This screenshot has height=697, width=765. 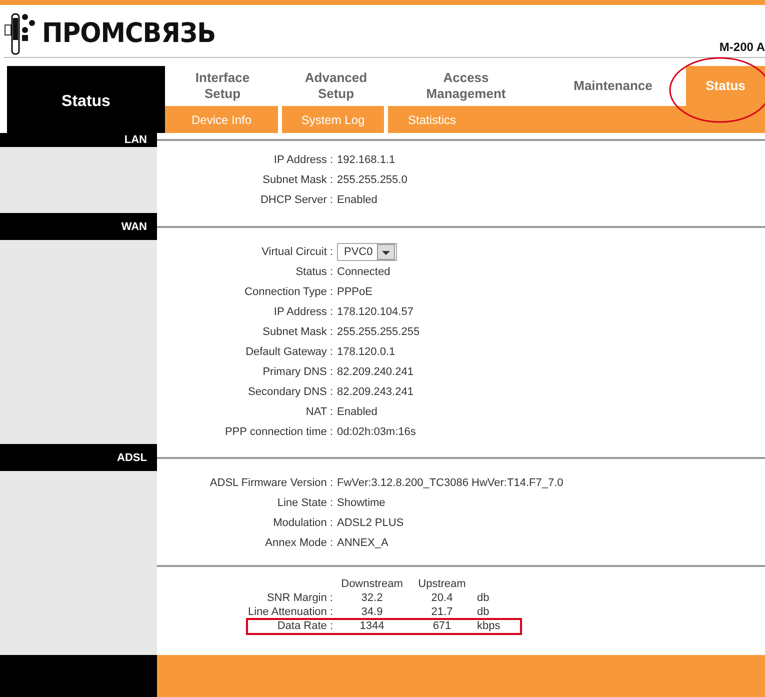 I want to click on field-label: Annex Mode :, so click(x=299, y=543).